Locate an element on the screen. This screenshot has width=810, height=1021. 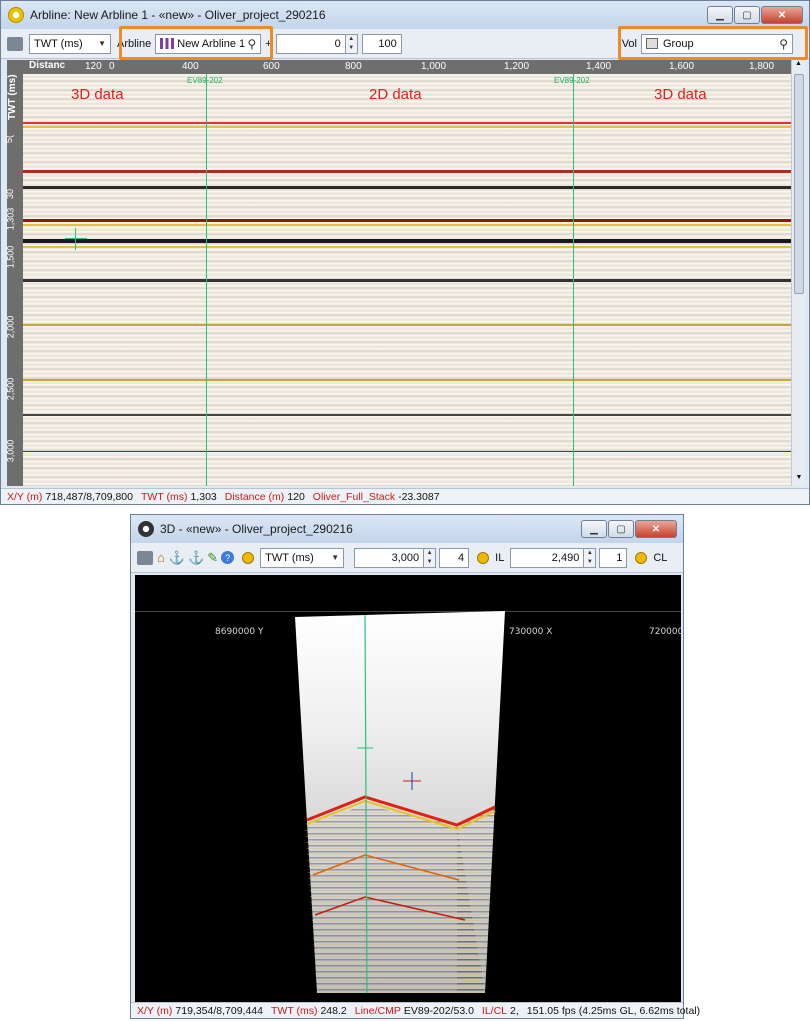
twt-tick: 1,500 is located at coordinates (10, 257).